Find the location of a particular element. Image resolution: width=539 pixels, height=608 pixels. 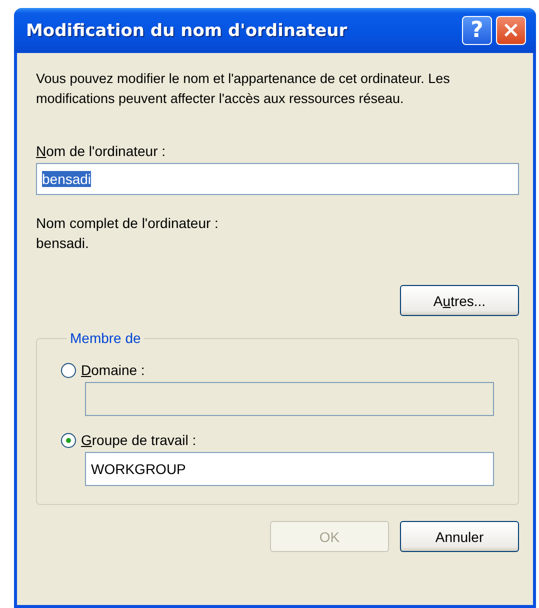

member-field: WORKGROUP is located at coordinates (289, 469).